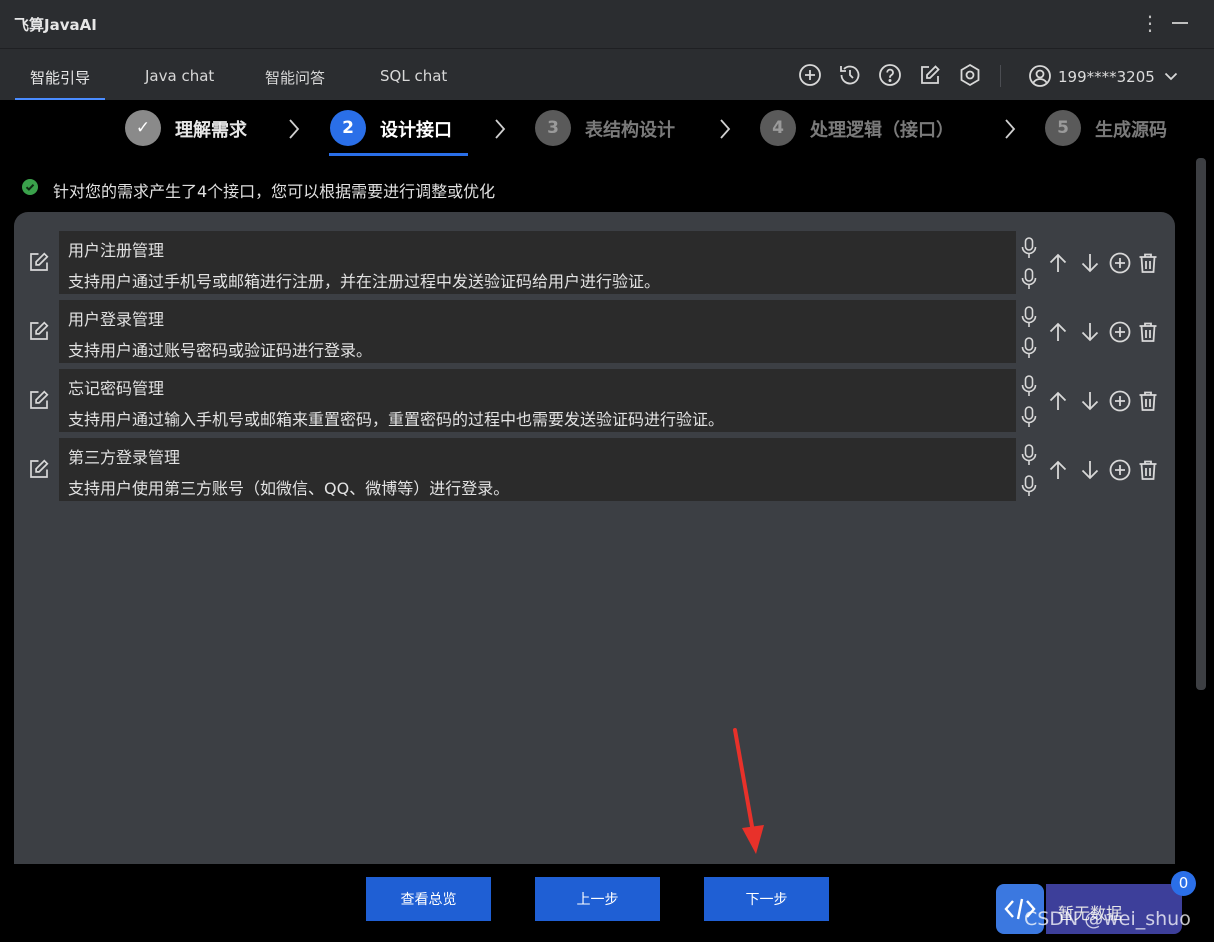 The width and height of the screenshot is (1214, 942). What do you see at coordinates (970, 75) in the screenshot?
I see `settings-icon` at bounding box center [970, 75].